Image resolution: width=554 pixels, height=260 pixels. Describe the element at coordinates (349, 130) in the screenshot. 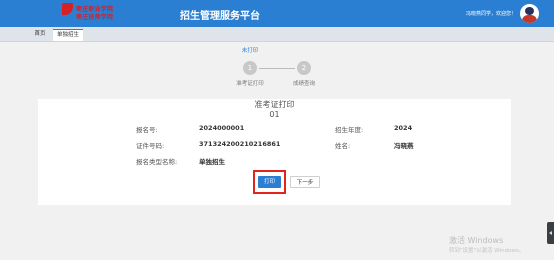

I see `year-label: 招生年度:` at that location.